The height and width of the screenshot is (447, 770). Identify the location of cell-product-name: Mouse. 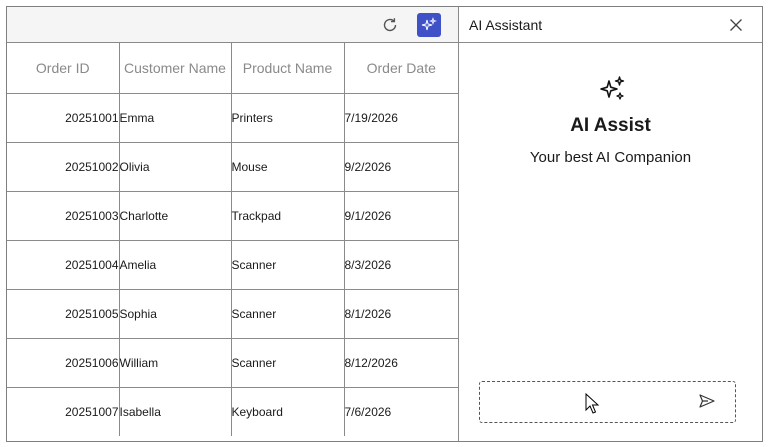
(288, 167).